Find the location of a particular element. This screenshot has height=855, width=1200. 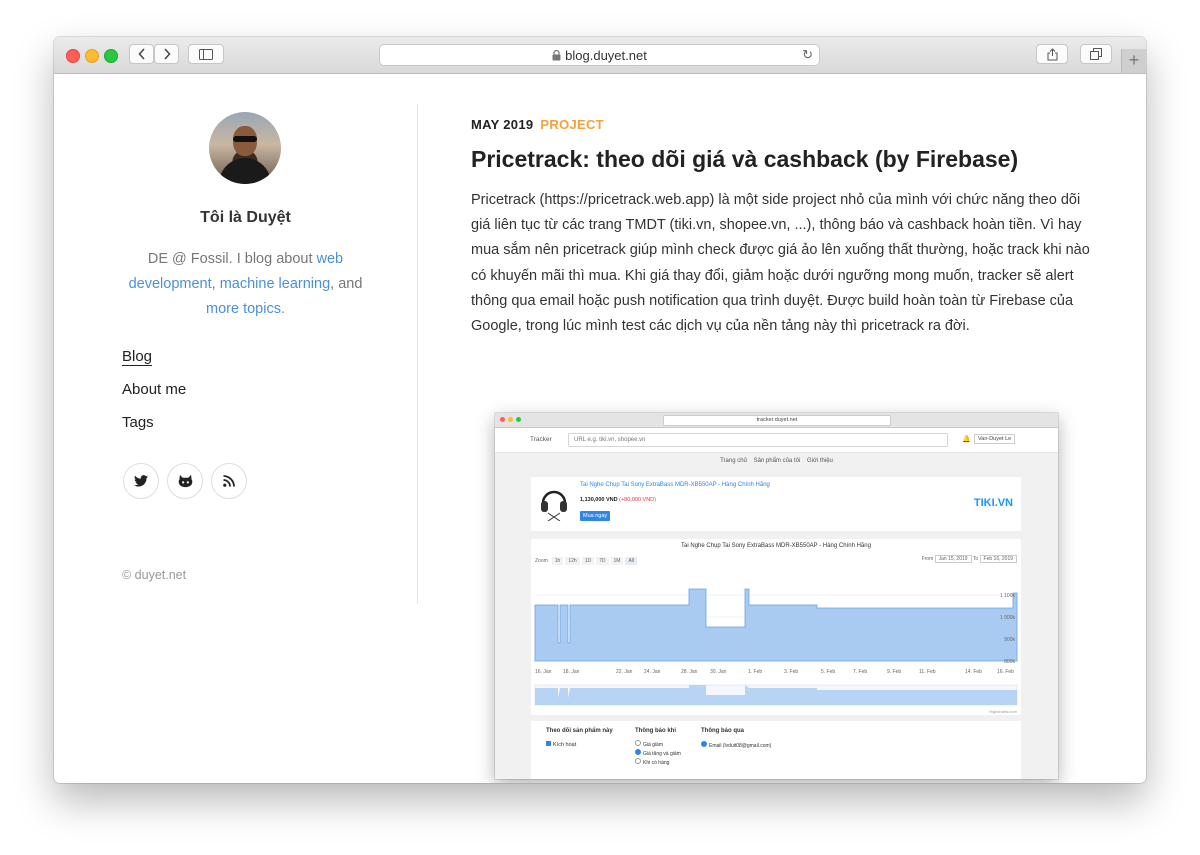

back-button is located at coordinates (141, 54).